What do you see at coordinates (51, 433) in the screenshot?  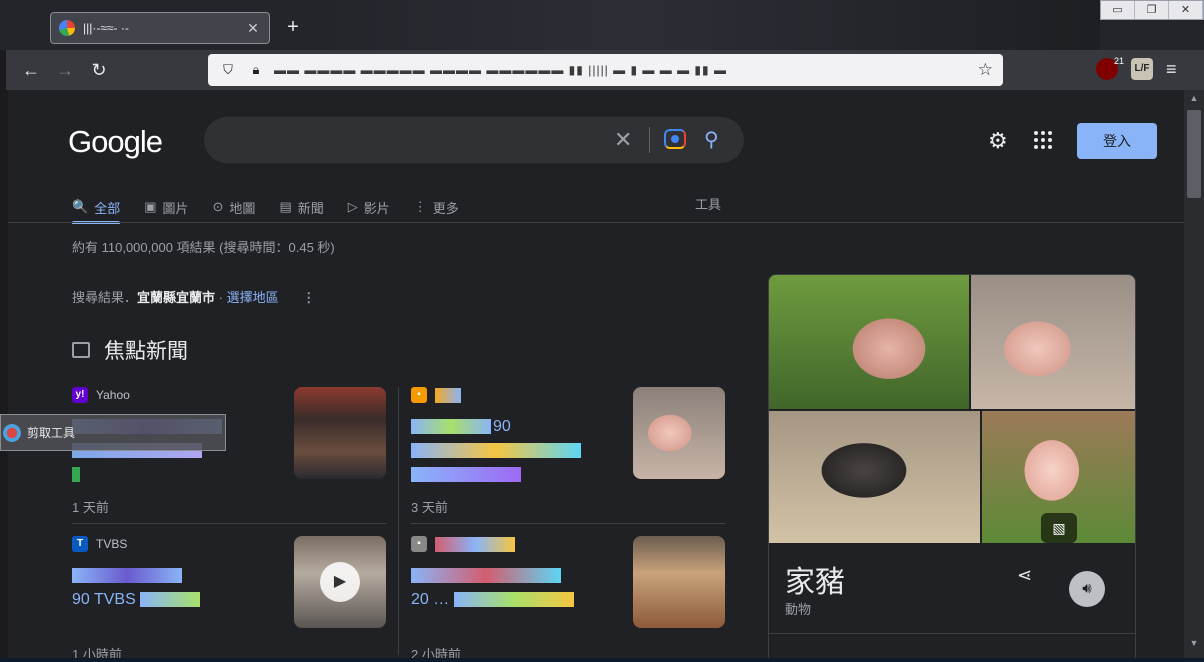 I see `snipping-tool-label: 剪取工具` at bounding box center [51, 433].